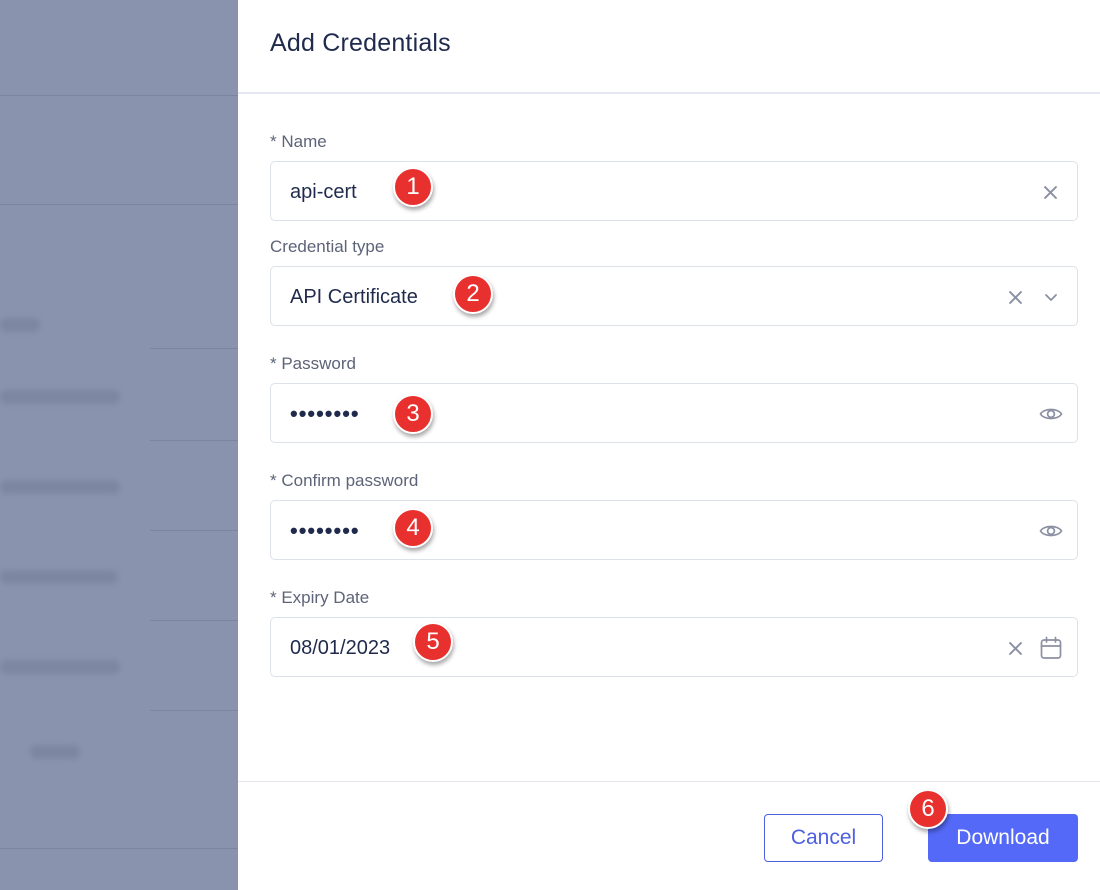  Describe the element at coordinates (433, 642) in the screenshot. I see `callout-marker-5: 5` at that location.